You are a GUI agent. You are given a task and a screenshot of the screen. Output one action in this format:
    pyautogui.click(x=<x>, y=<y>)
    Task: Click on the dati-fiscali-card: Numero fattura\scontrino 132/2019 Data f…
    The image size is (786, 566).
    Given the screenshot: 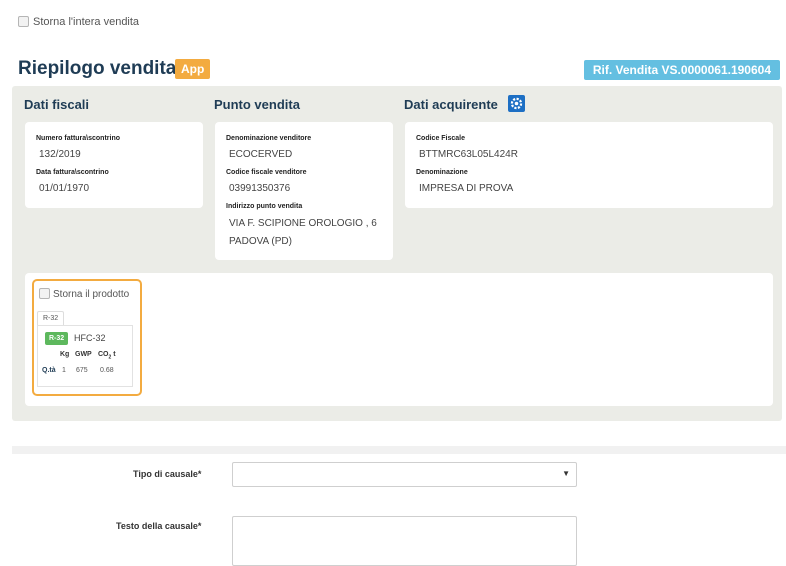 What is the action you would take?
    pyautogui.click(x=114, y=165)
    